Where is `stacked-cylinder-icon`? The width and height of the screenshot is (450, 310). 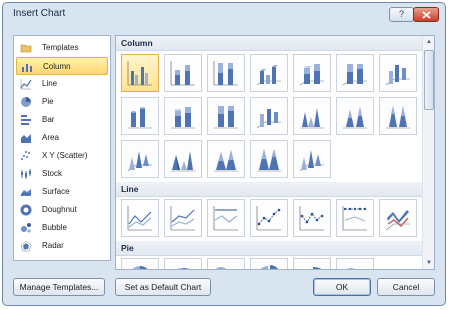 stacked-cylinder-icon is located at coordinates (183, 118).